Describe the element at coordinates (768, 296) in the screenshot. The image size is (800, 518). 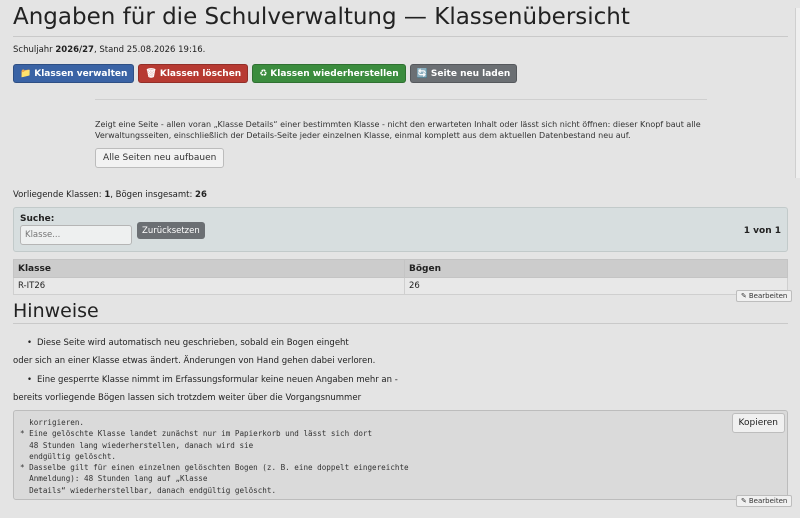
I see `edit-table-label: Bearbeiten` at that location.